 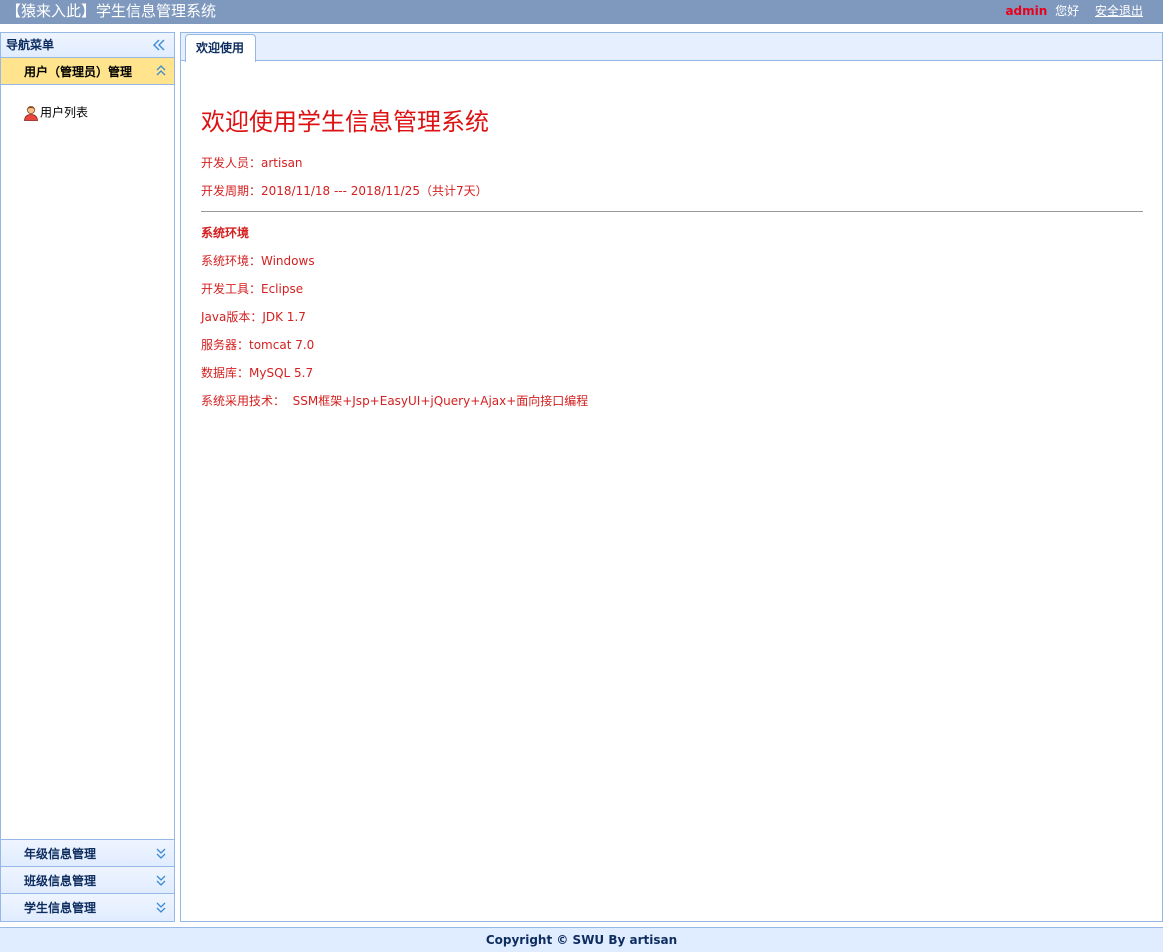 I want to click on user-area: admin 您好 安全退出, so click(x=1074, y=11).